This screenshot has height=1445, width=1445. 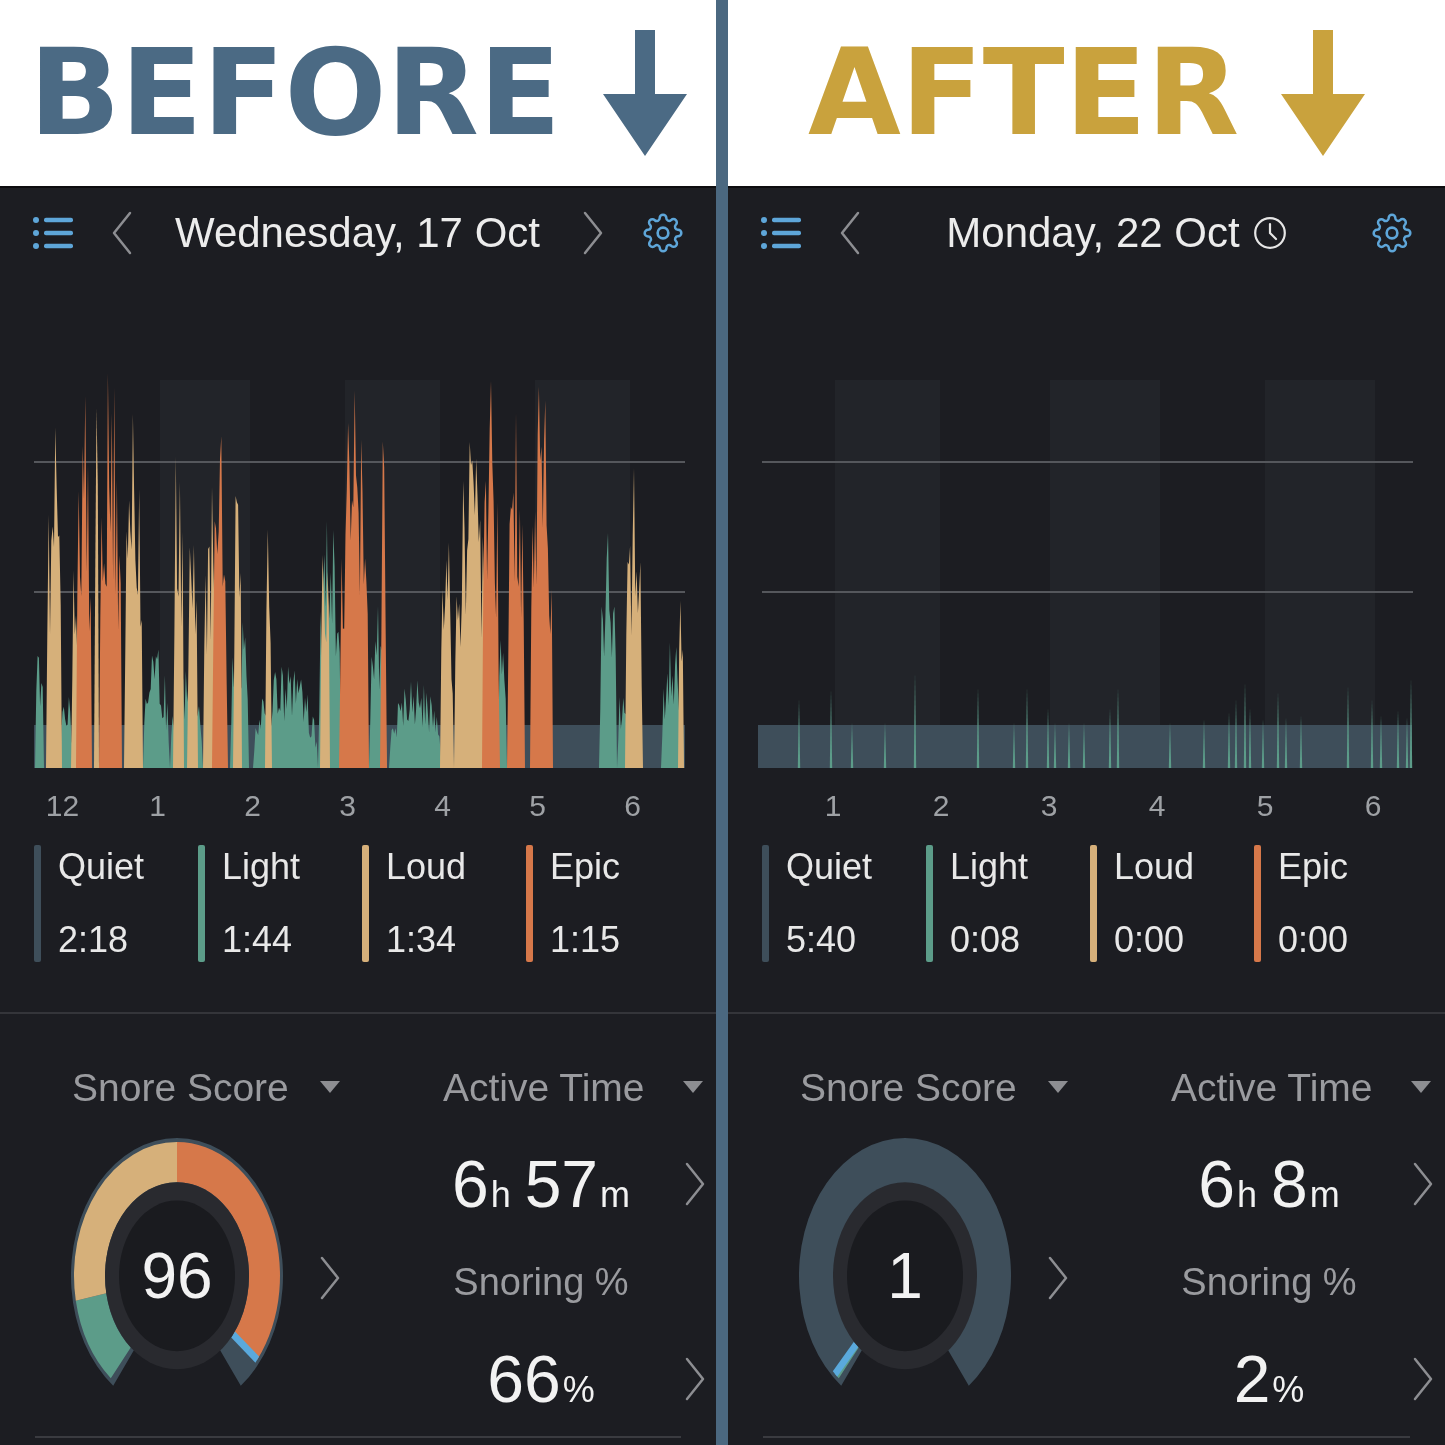 I want to click on snoring-value: 2%, so click(x=1269, y=1379).